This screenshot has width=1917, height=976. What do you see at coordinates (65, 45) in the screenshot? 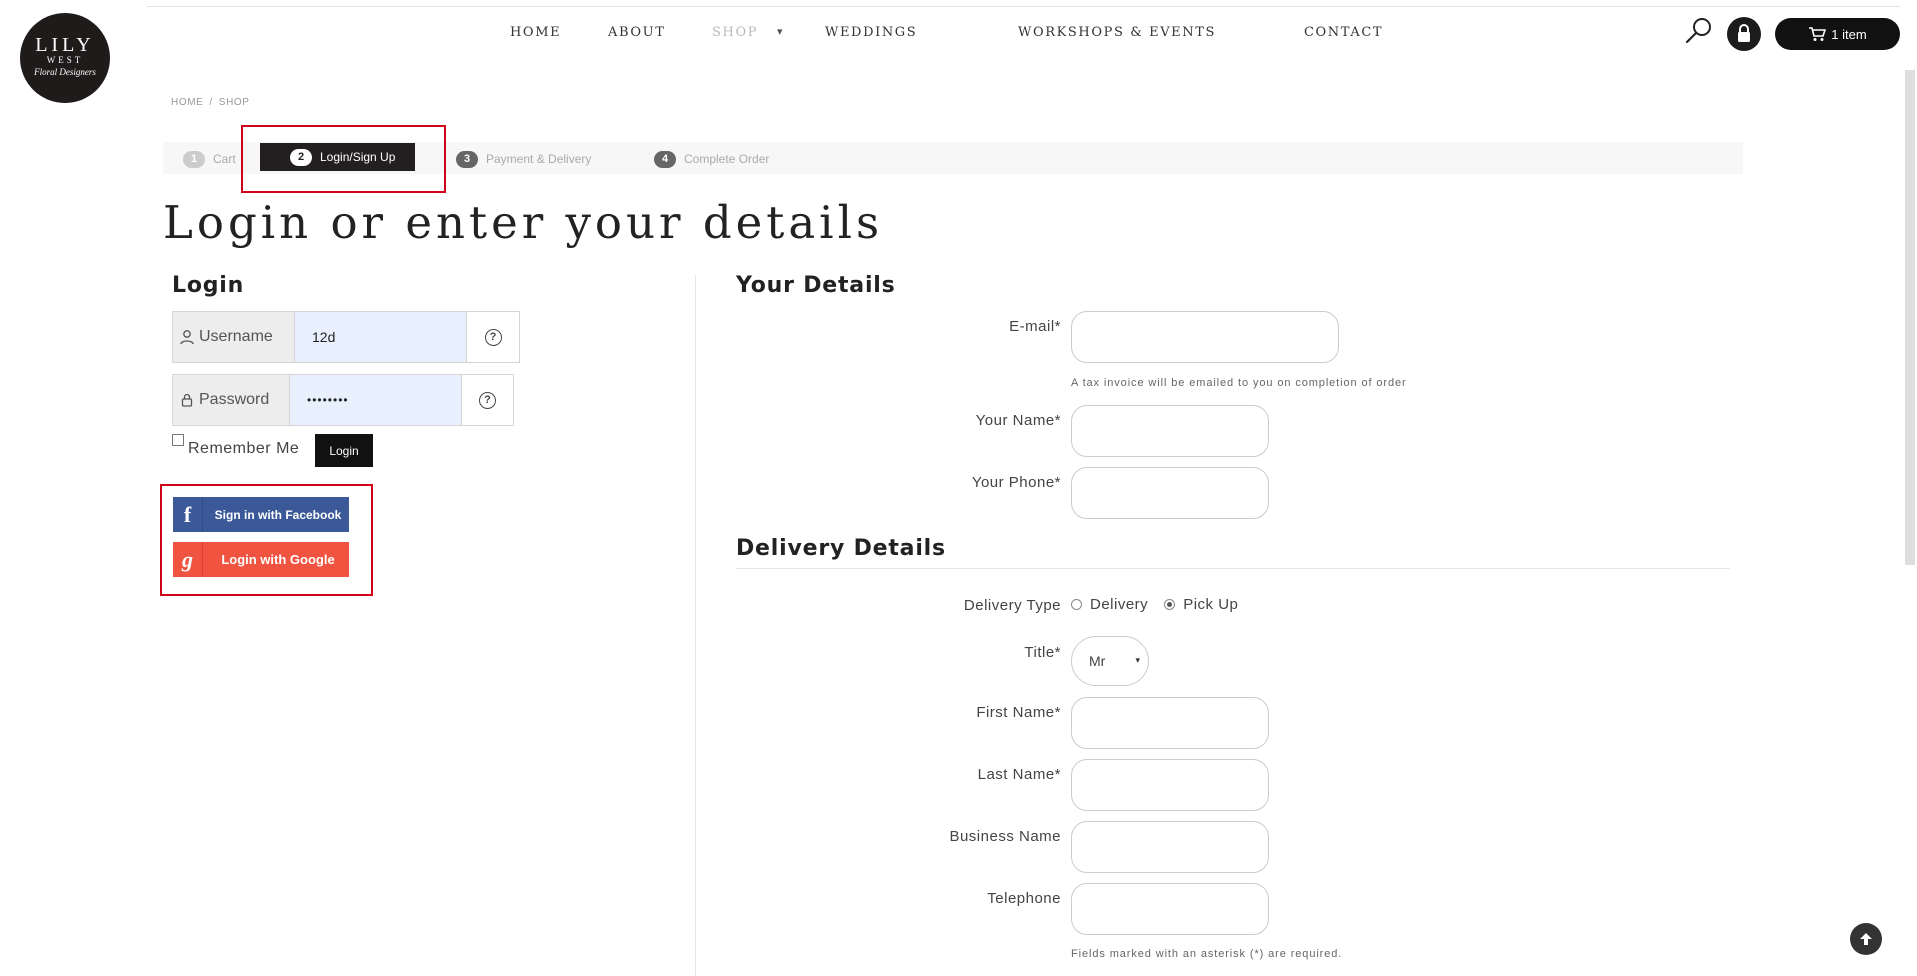
I see `logo-name: LILY` at bounding box center [65, 45].